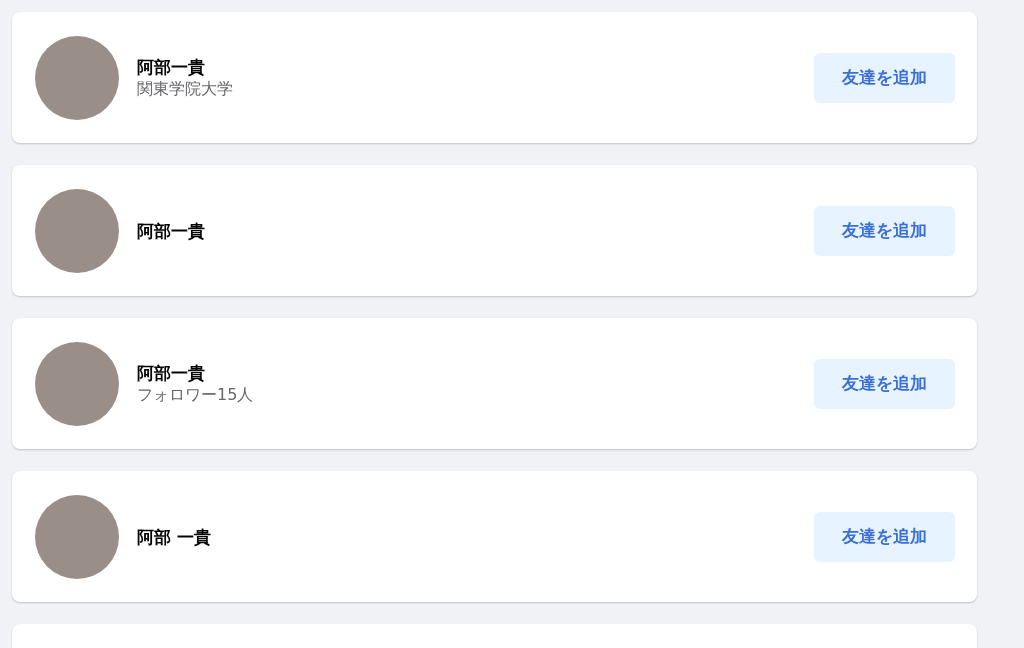  What do you see at coordinates (185, 88) in the screenshot?
I see `person-subtitle: 関東学院大学` at bounding box center [185, 88].